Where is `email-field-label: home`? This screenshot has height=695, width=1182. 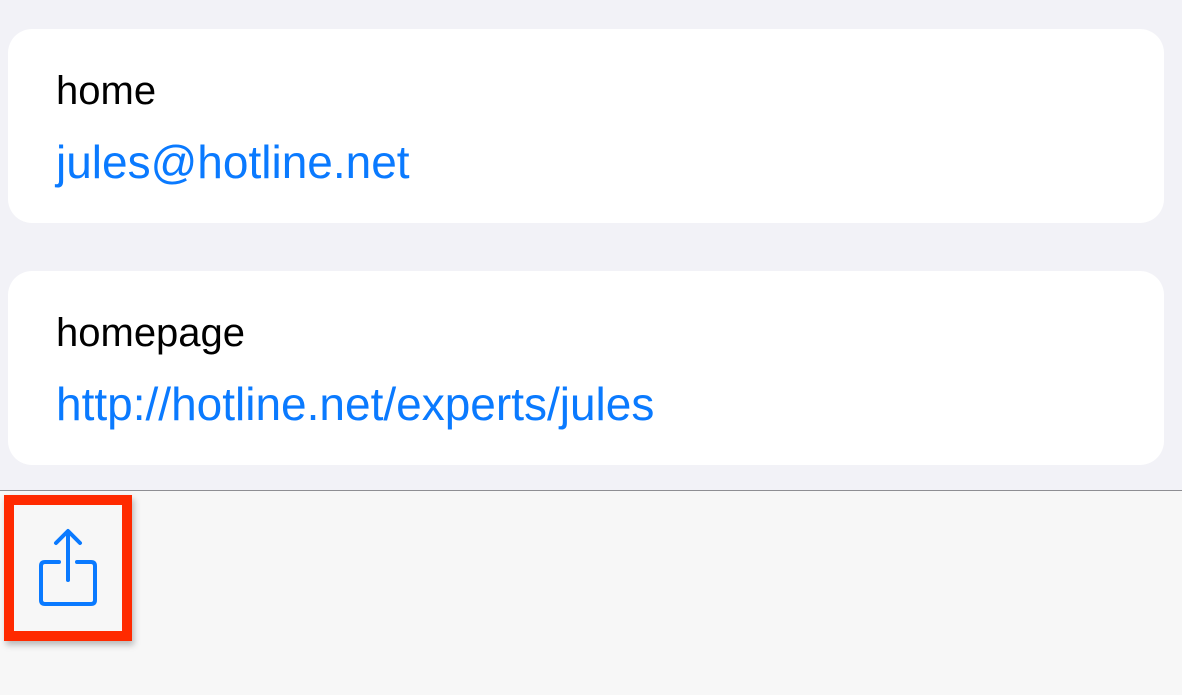
email-field-label: home is located at coordinates (106, 91).